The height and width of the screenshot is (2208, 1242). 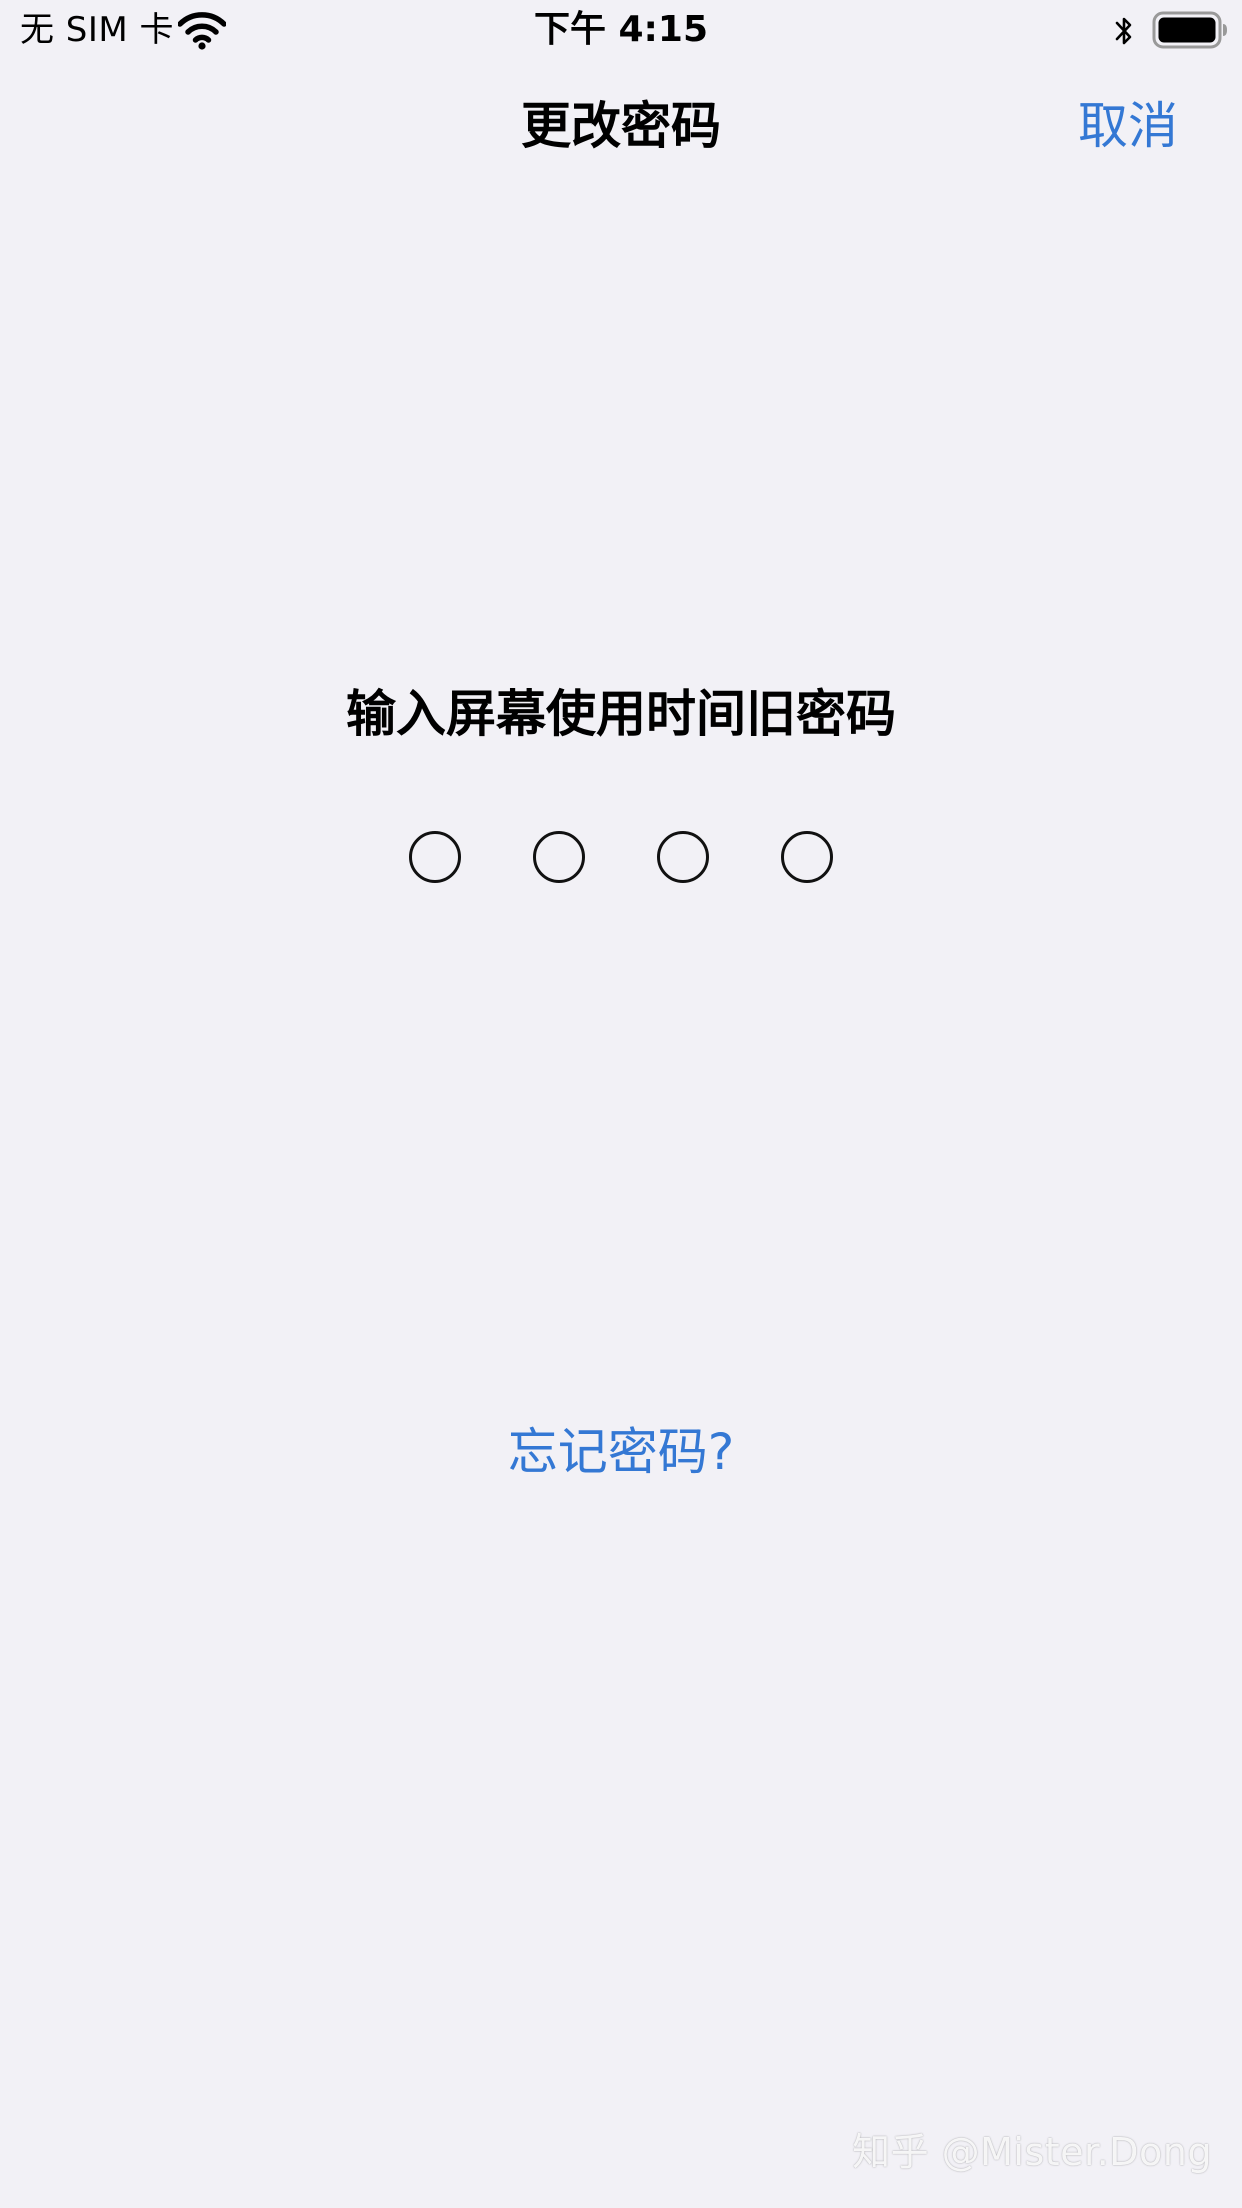 What do you see at coordinates (621, 714) in the screenshot?
I see `passcode-prompt: 输入屏幕使用时间旧密码` at bounding box center [621, 714].